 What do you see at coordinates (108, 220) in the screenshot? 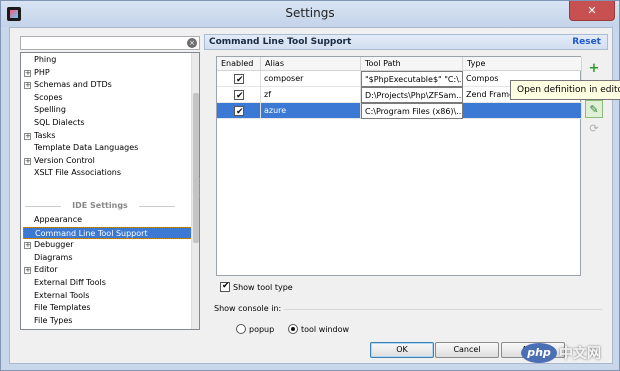
I see `tree-item: Appearance` at bounding box center [108, 220].